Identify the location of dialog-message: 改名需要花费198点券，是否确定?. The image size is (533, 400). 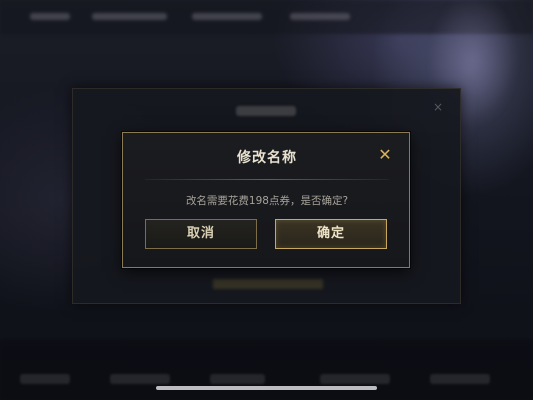
(267, 201).